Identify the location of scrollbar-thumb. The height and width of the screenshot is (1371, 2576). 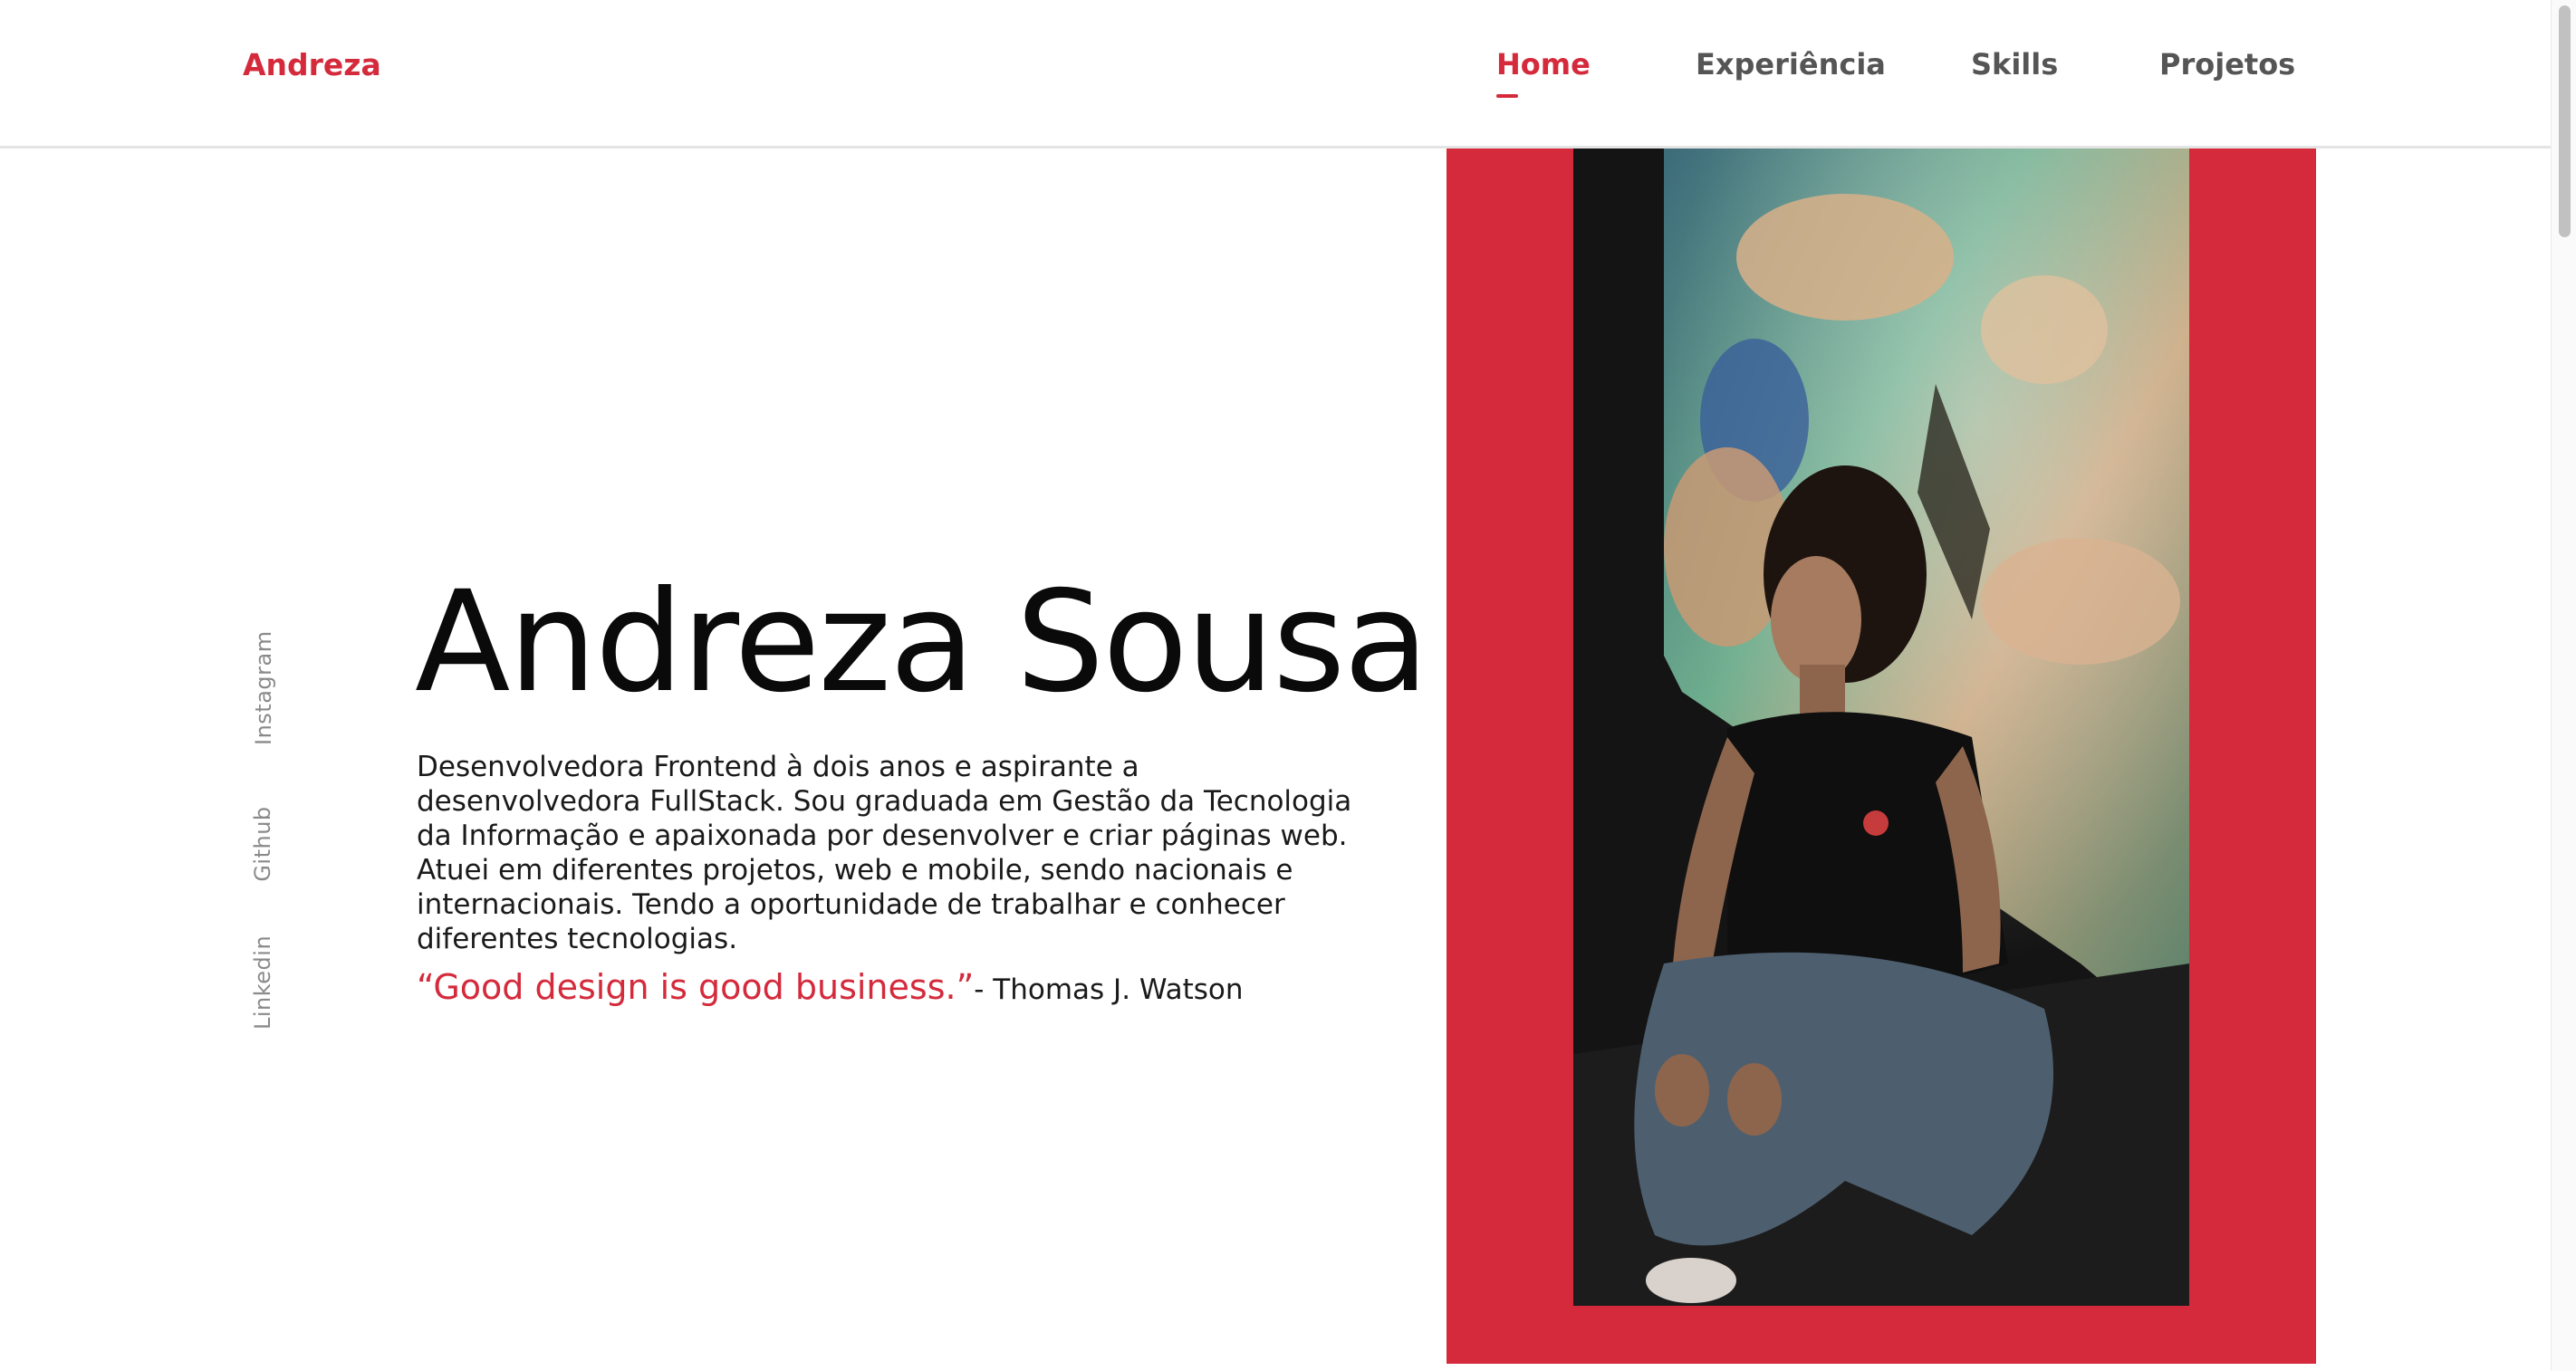
(2565, 121).